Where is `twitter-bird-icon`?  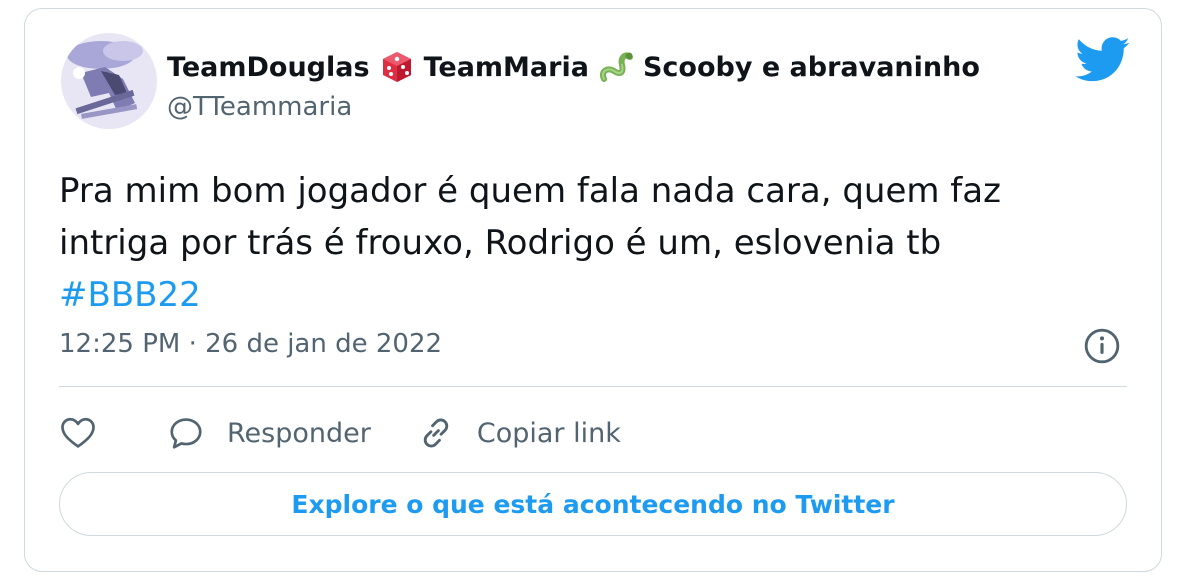
twitter-bird-icon is located at coordinates (1103, 60).